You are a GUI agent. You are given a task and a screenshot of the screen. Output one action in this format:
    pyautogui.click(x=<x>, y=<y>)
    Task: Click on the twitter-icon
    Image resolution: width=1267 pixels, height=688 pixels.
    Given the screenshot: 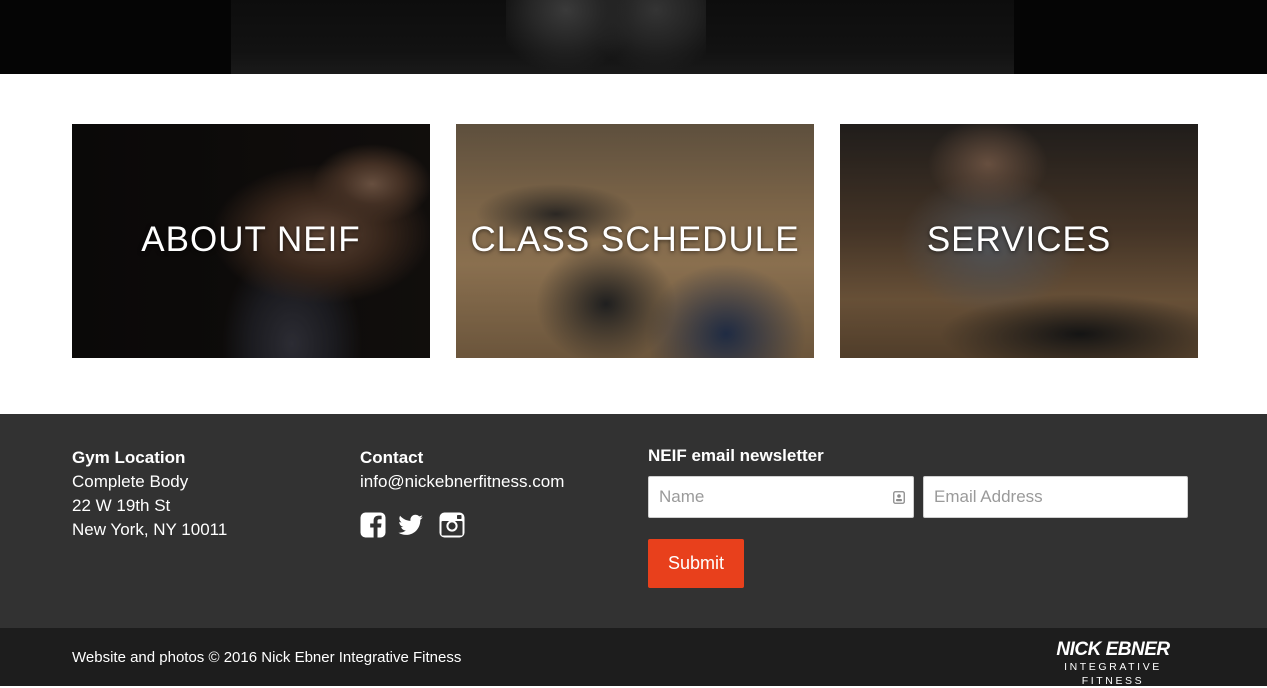 What is the action you would take?
    pyautogui.click(x=411, y=525)
    